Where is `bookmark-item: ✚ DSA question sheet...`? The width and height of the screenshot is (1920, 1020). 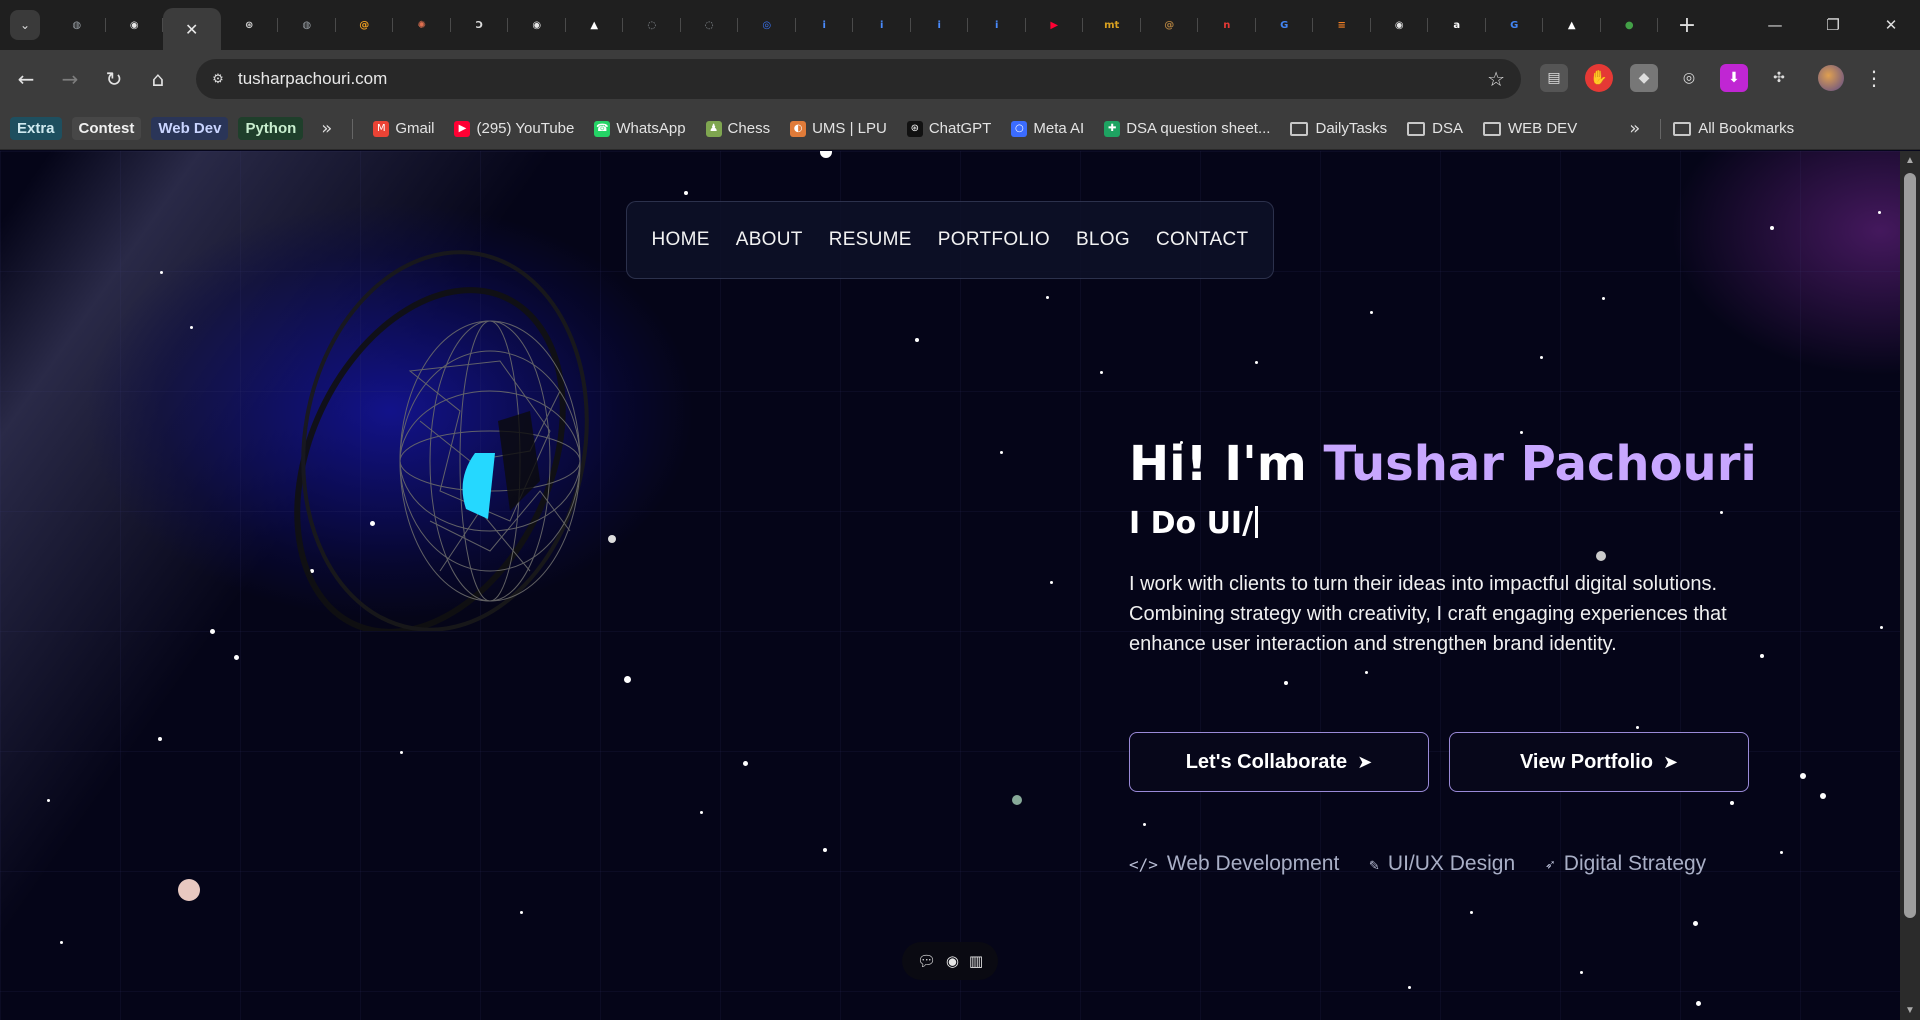 bookmark-item: ✚ DSA question sheet... is located at coordinates (1187, 128).